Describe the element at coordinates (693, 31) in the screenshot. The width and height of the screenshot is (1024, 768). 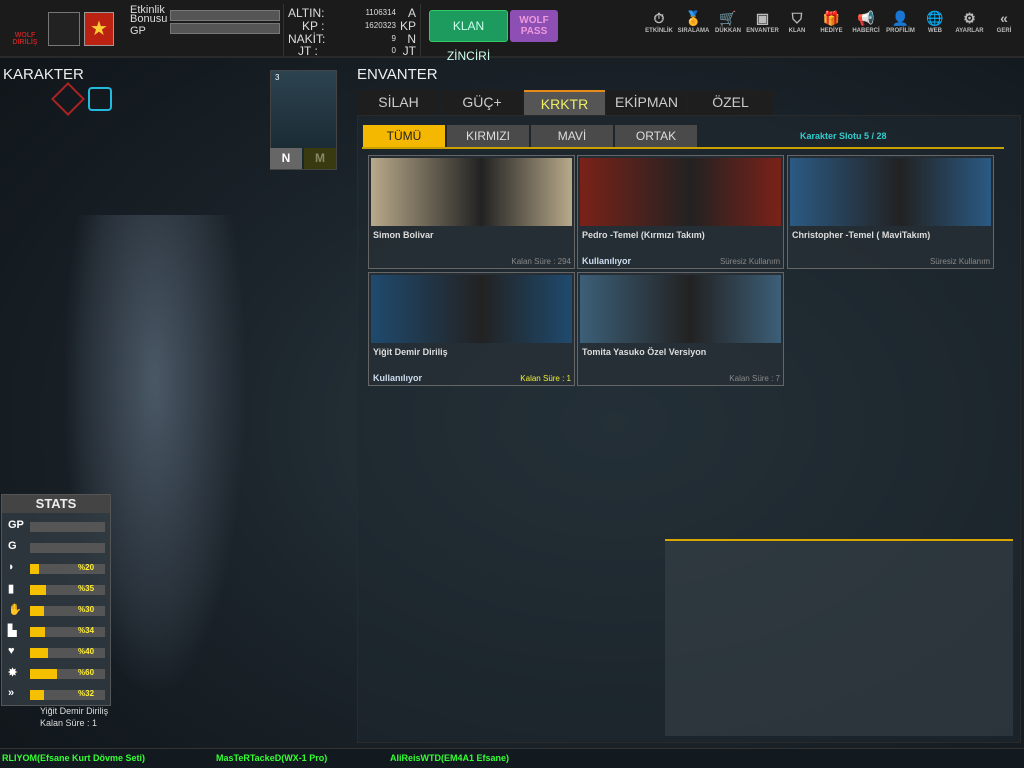
I see `nav-label: SIRALAMA` at that location.